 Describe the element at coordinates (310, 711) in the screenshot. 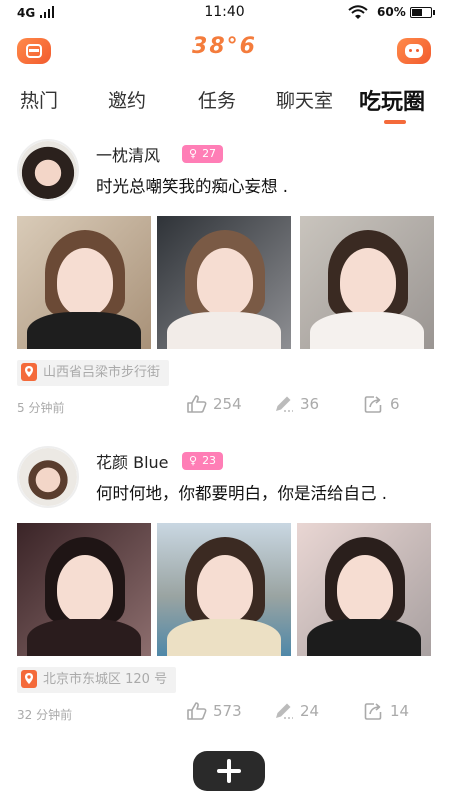

I see `comment-count: 24` at that location.